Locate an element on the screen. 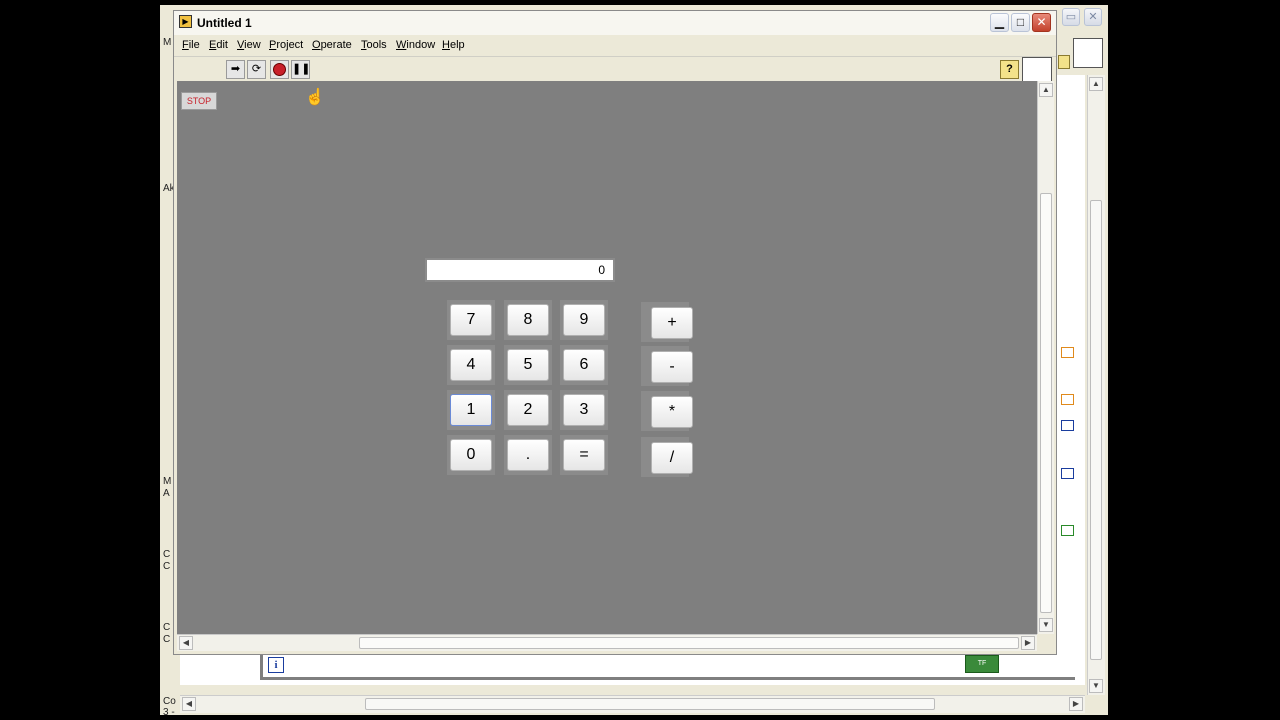  title-bar: ▶ Untitled 1 ▁ □ ✕ is located at coordinates (615, 23).